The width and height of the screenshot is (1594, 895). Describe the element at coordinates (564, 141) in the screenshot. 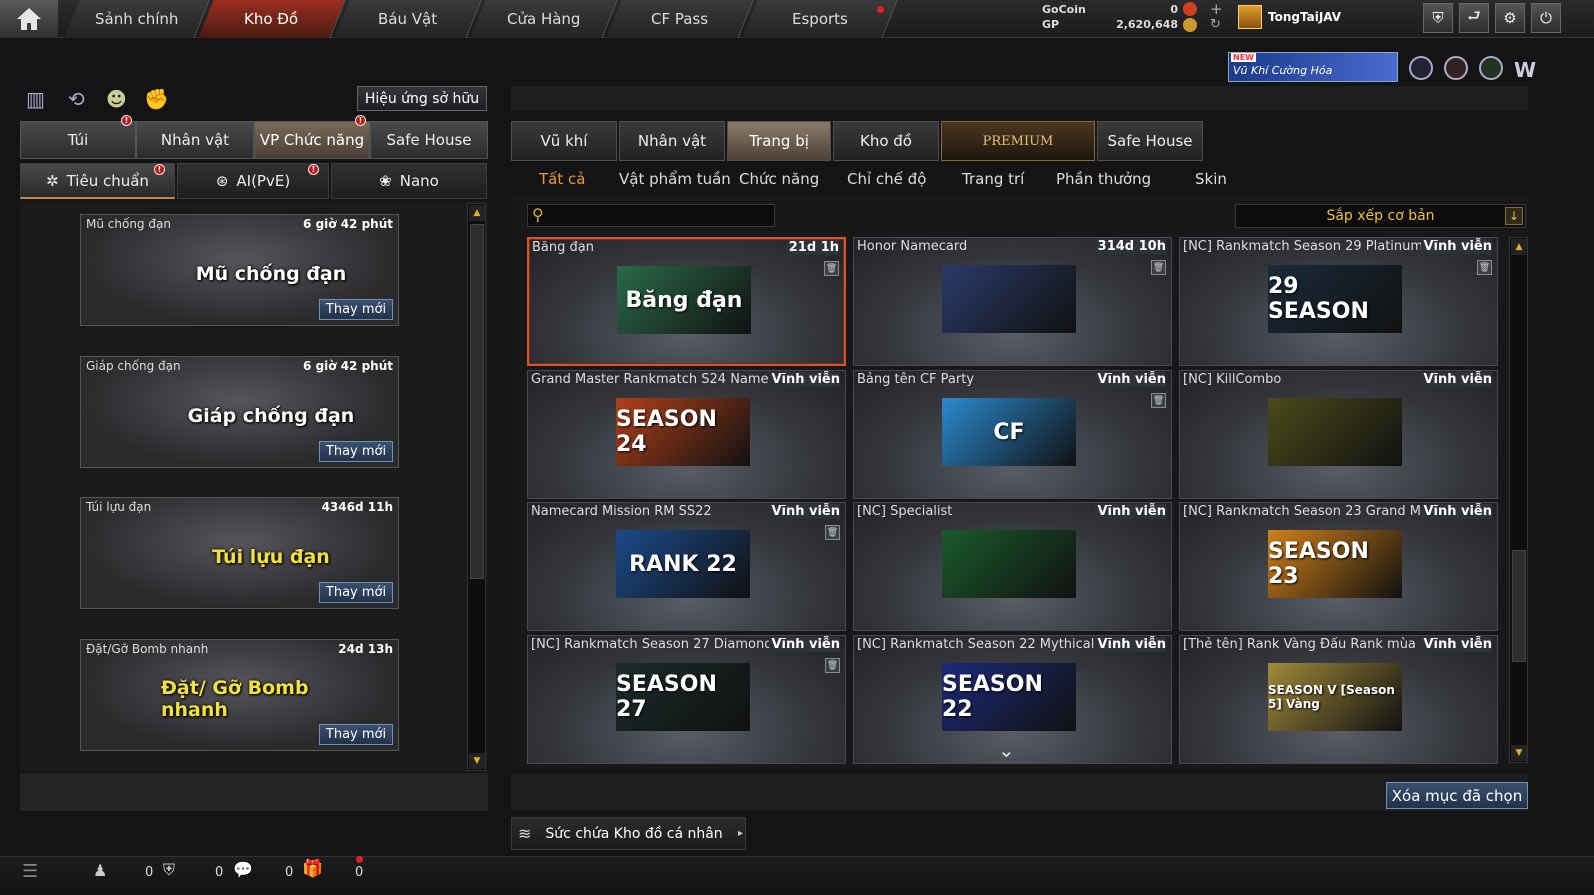

I see `right-tab-vu-khi: Vũ khí` at that location.